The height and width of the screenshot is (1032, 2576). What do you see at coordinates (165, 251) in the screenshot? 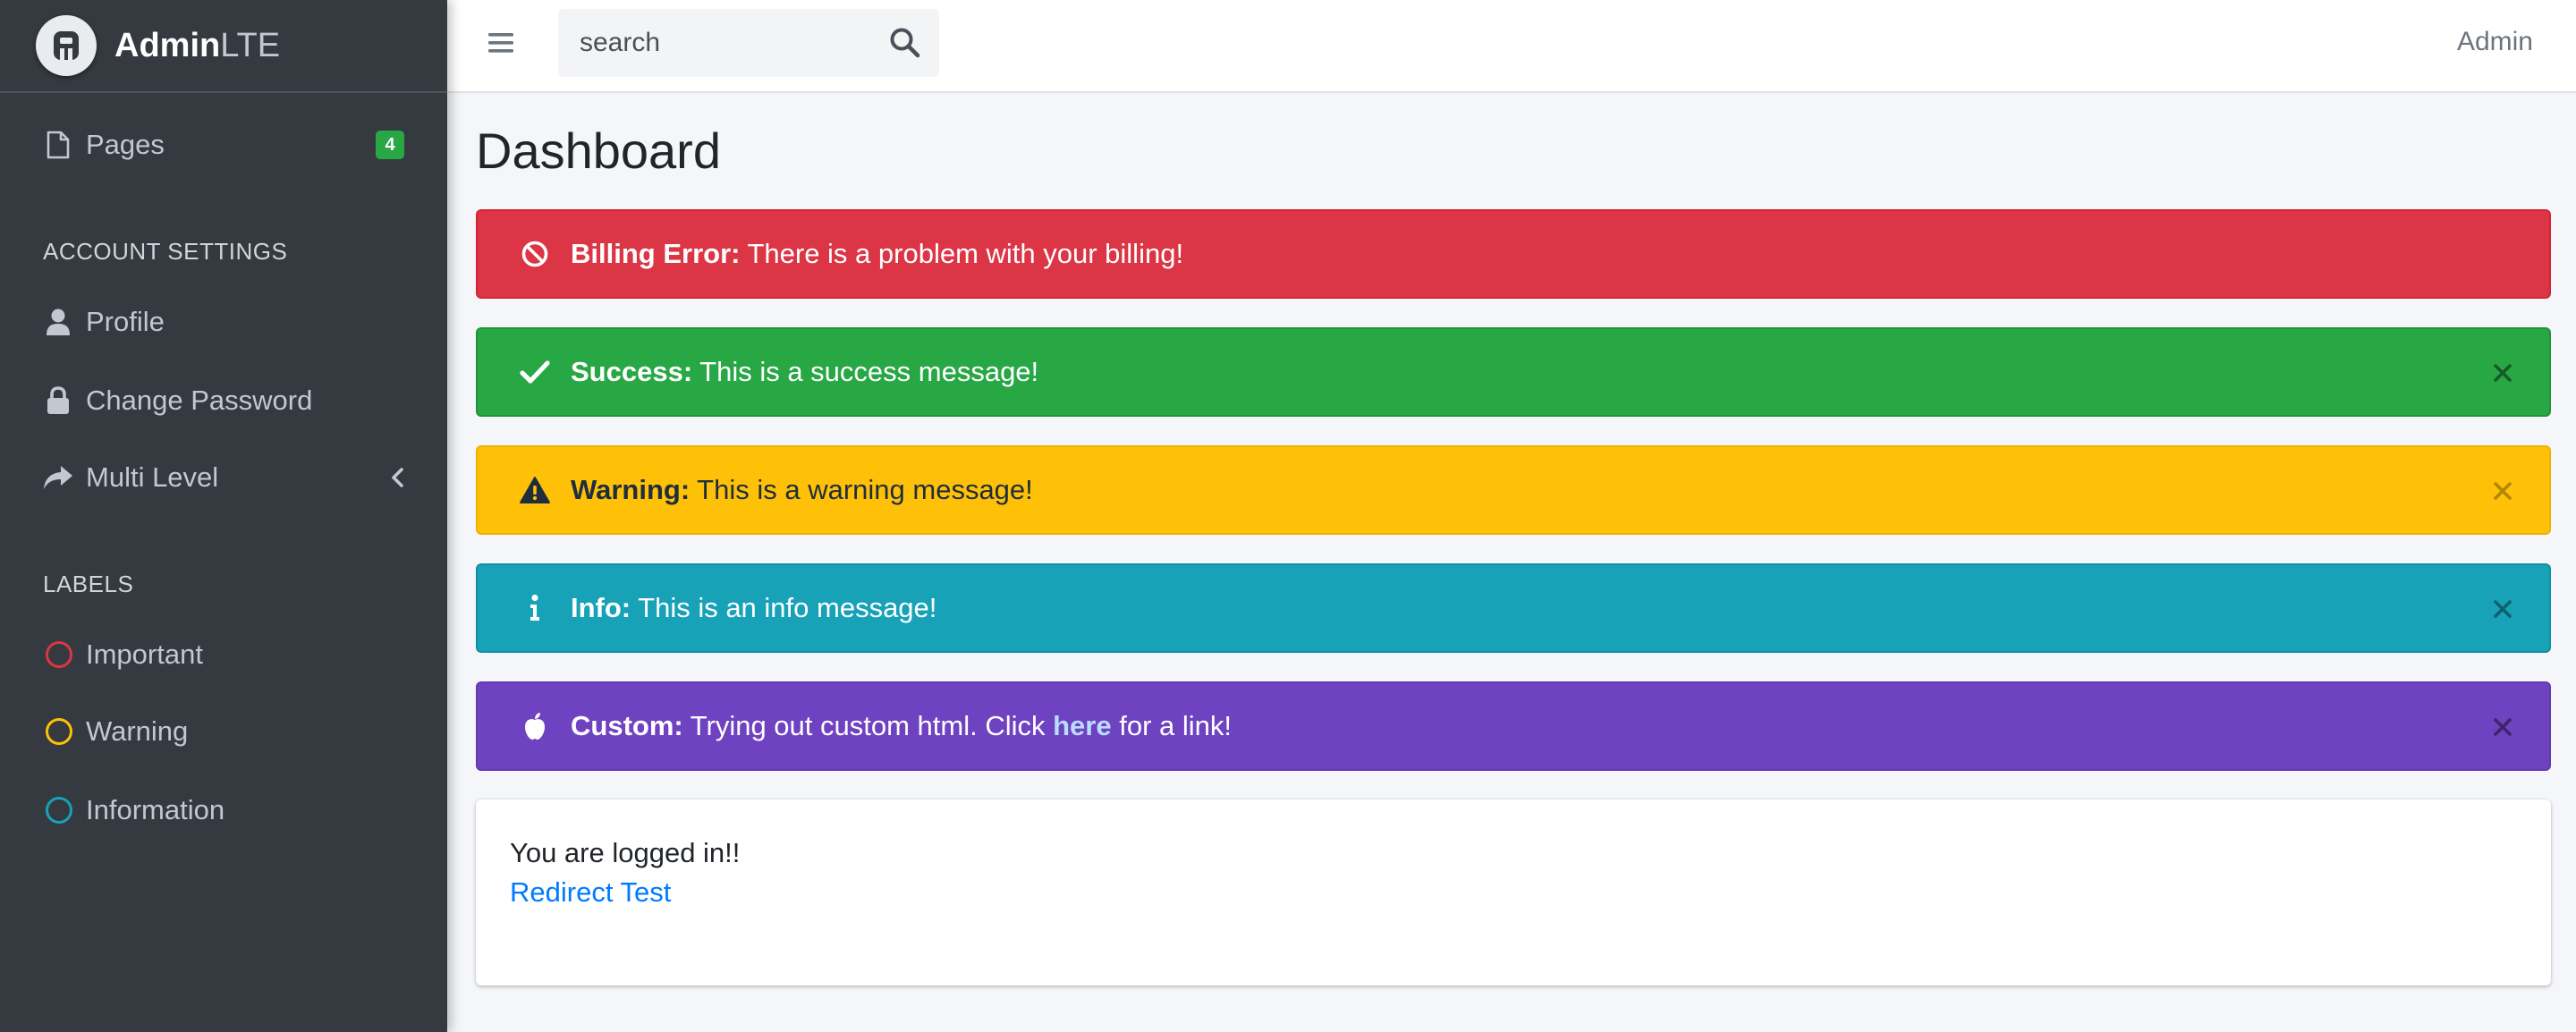
I see `account-settings-header: ACCOUNT SETTINGS` at bounding box center [165, 251].